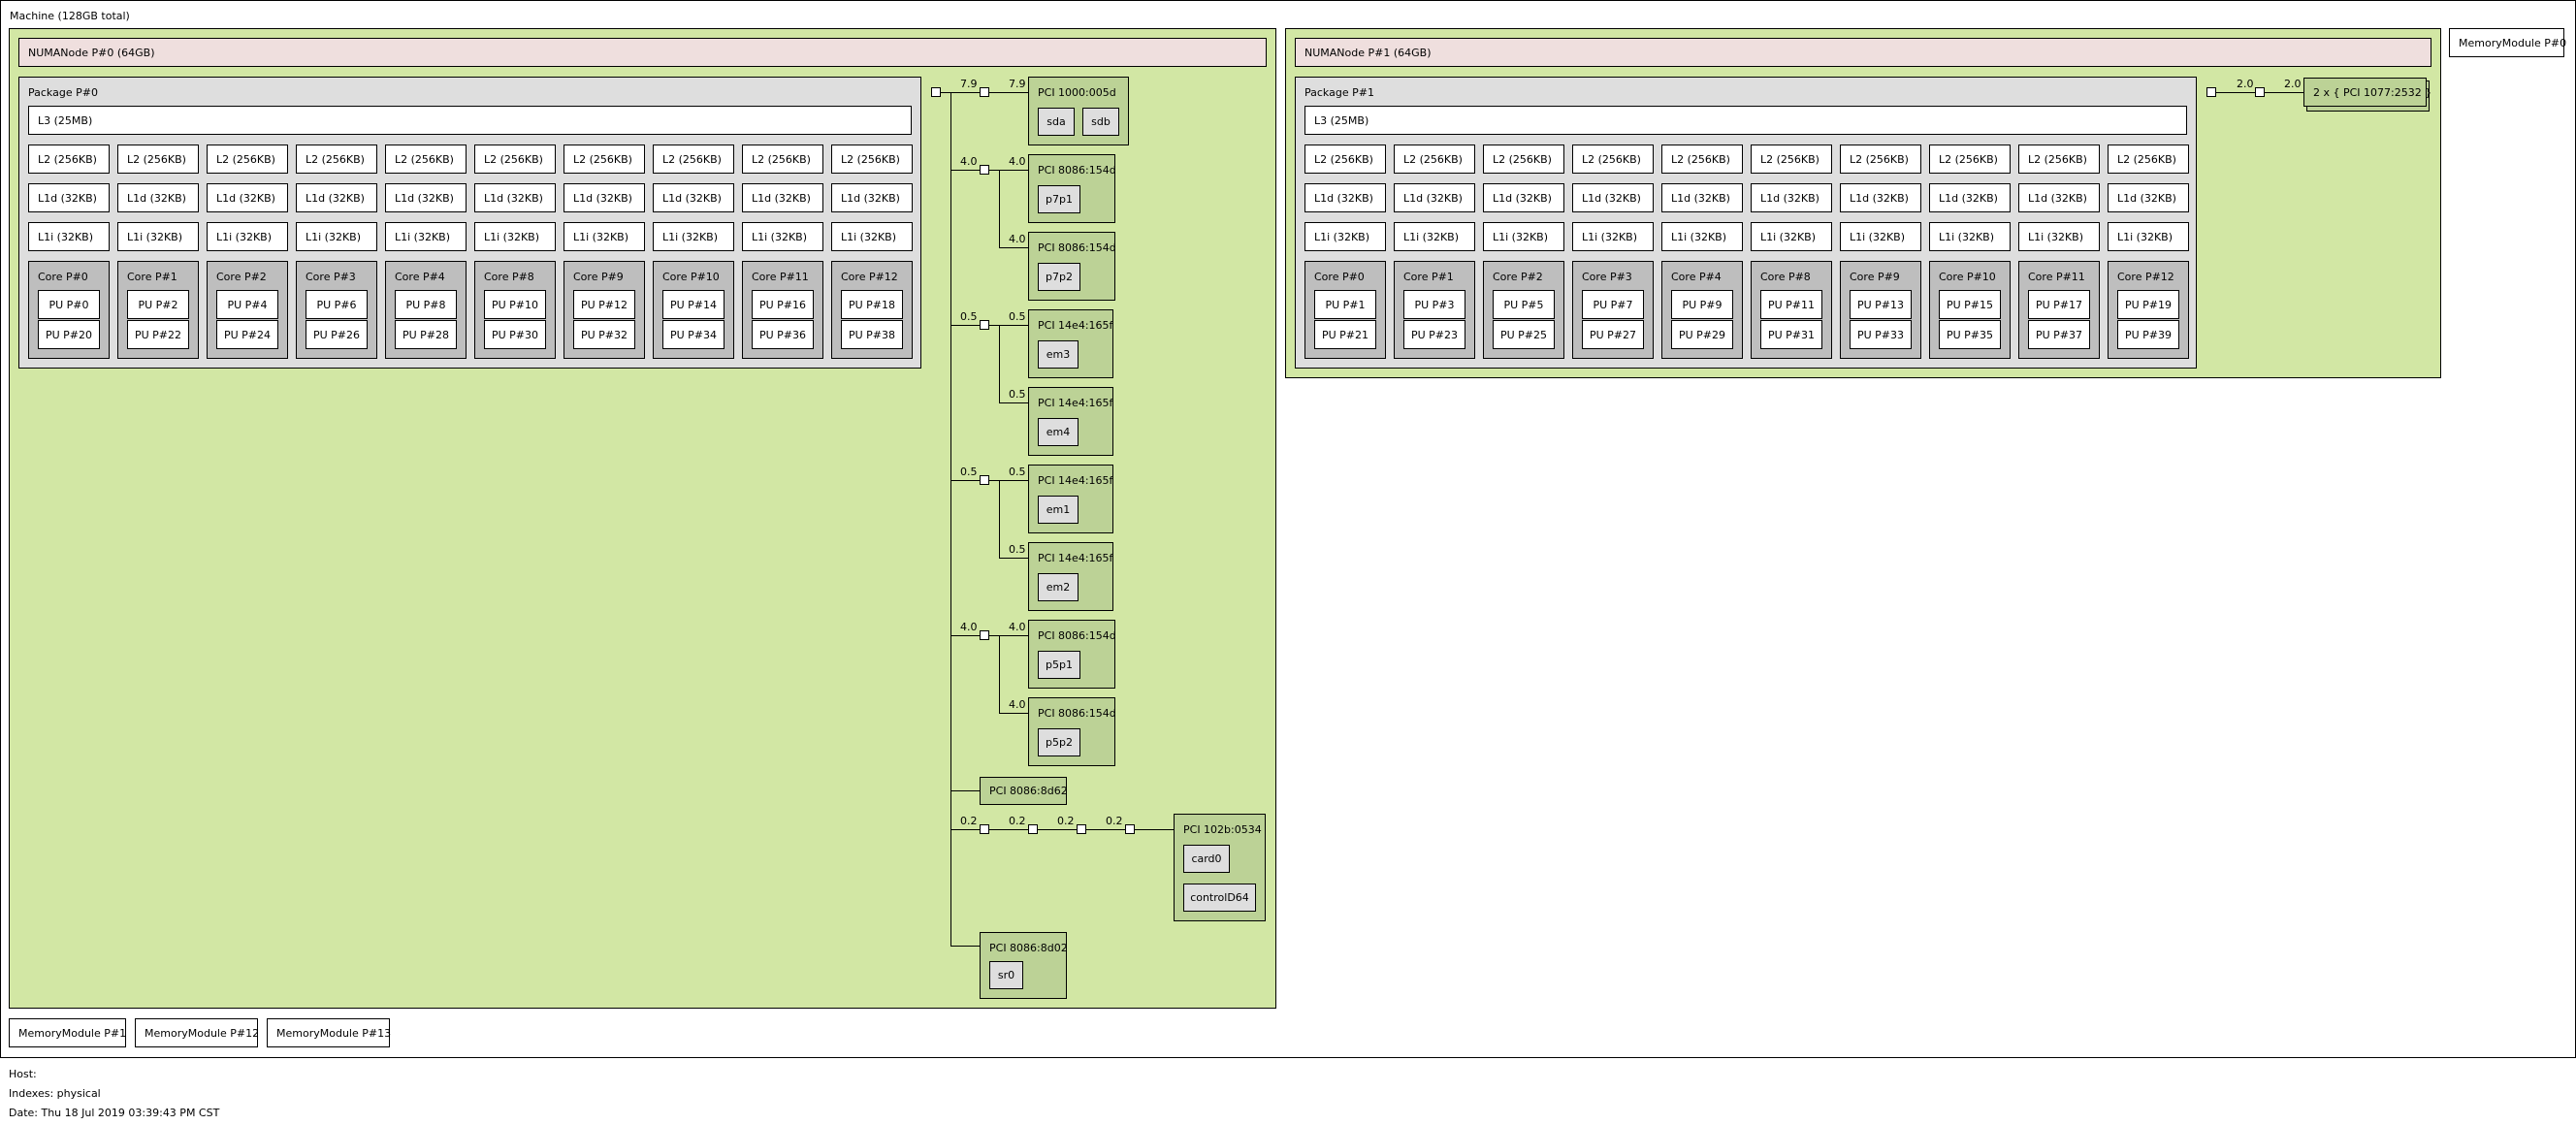  I want to click on pci-nic-em2-label: PCI 14e4:165f, so click(1075, 558).